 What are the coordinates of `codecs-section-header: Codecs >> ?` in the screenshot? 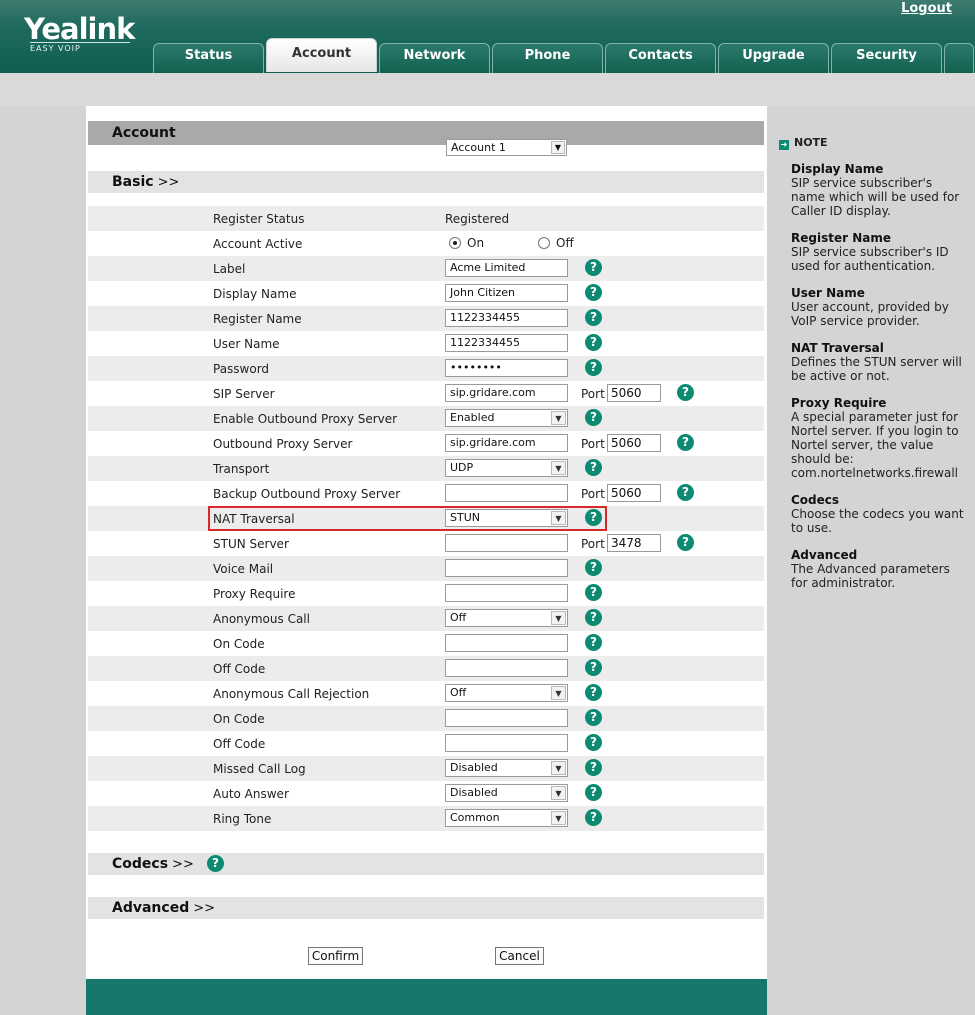 It's located at (426, 864).